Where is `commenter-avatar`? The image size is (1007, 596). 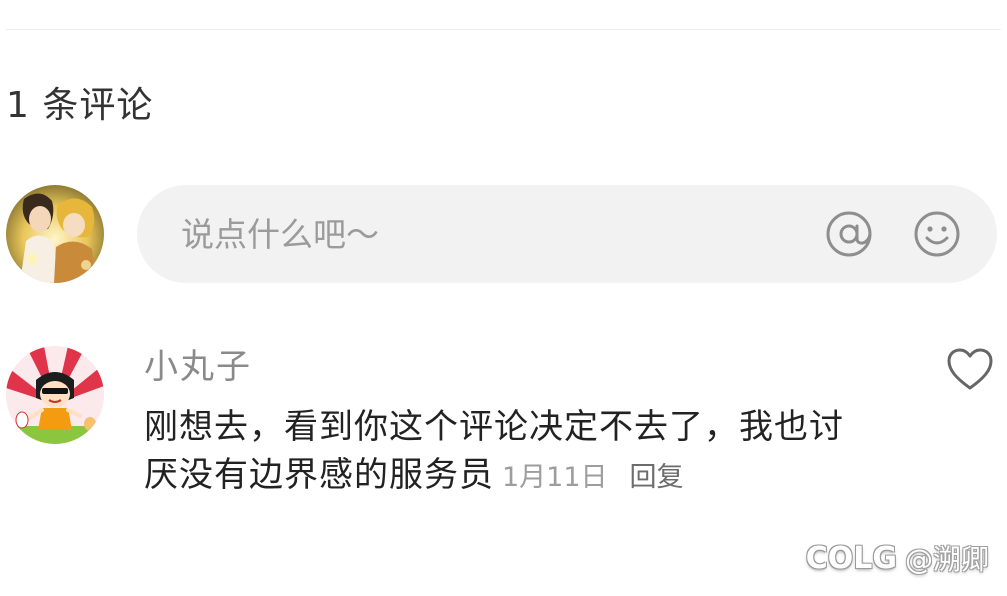
commenter-avatar is located at coordinates (55, 395).